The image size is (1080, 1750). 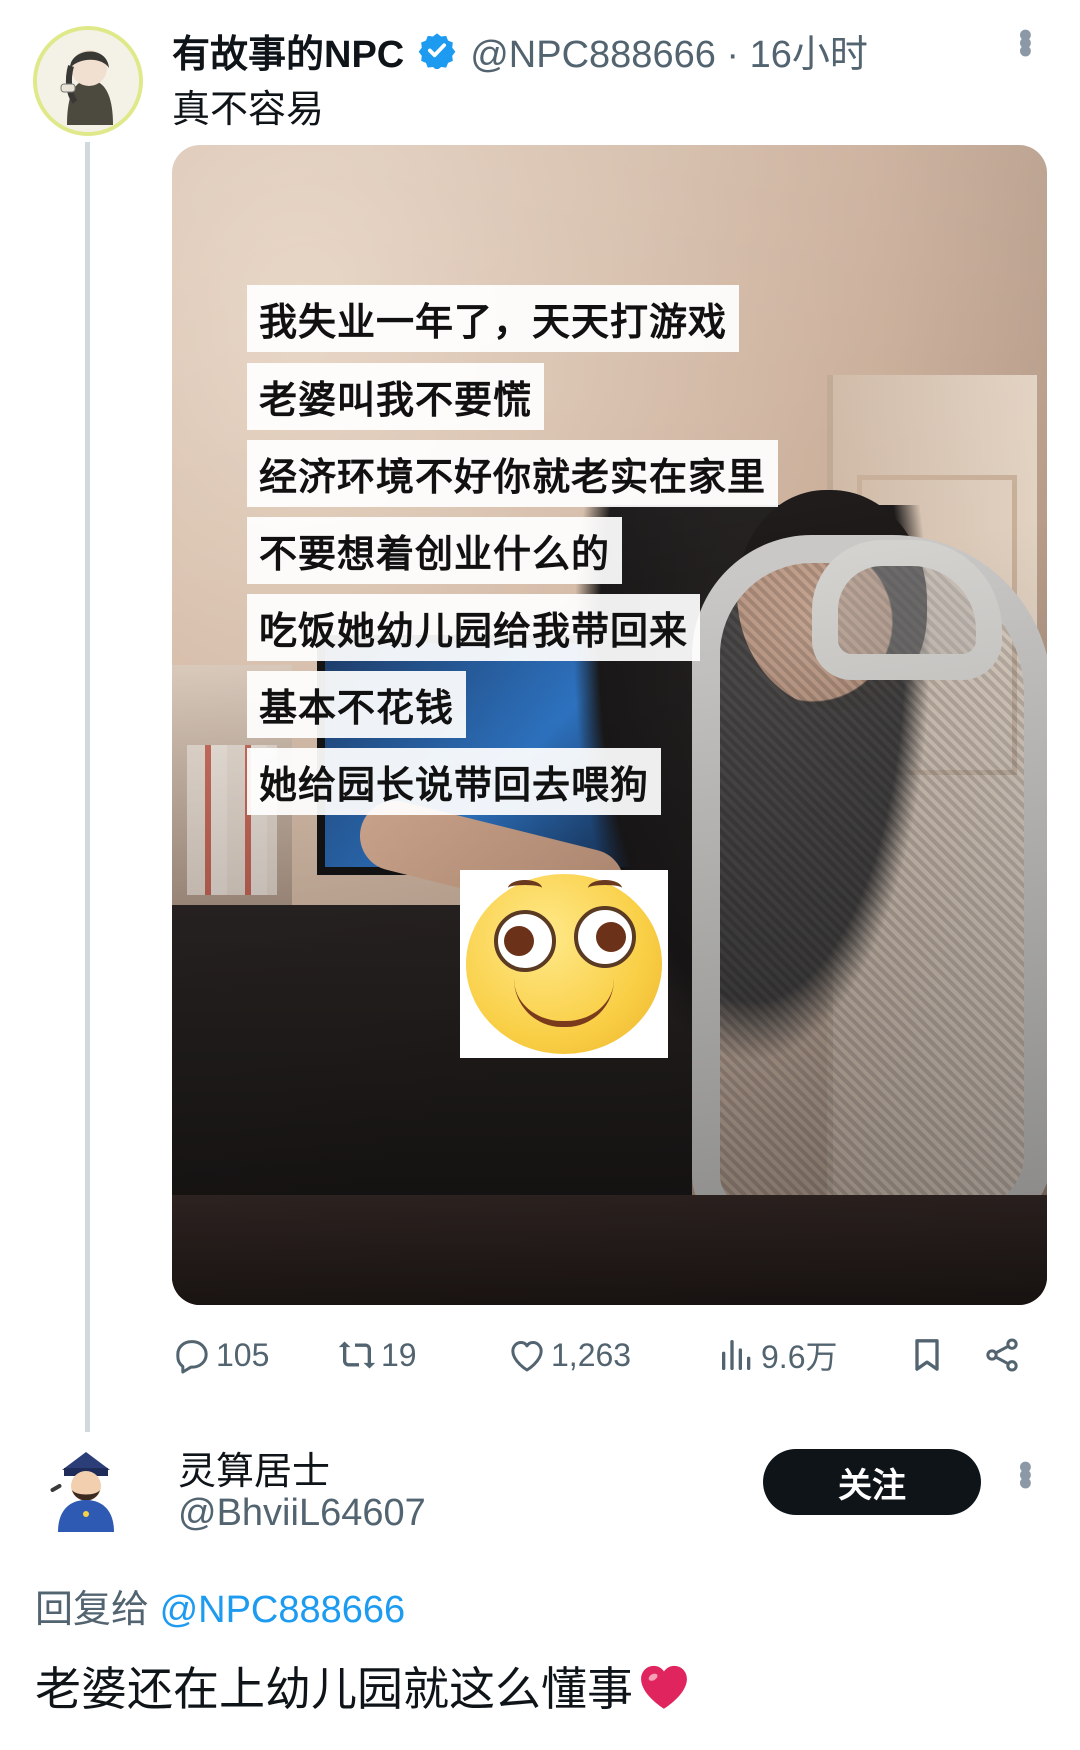 I want to click on verified-badge-icon, so click(x=437, y=51).